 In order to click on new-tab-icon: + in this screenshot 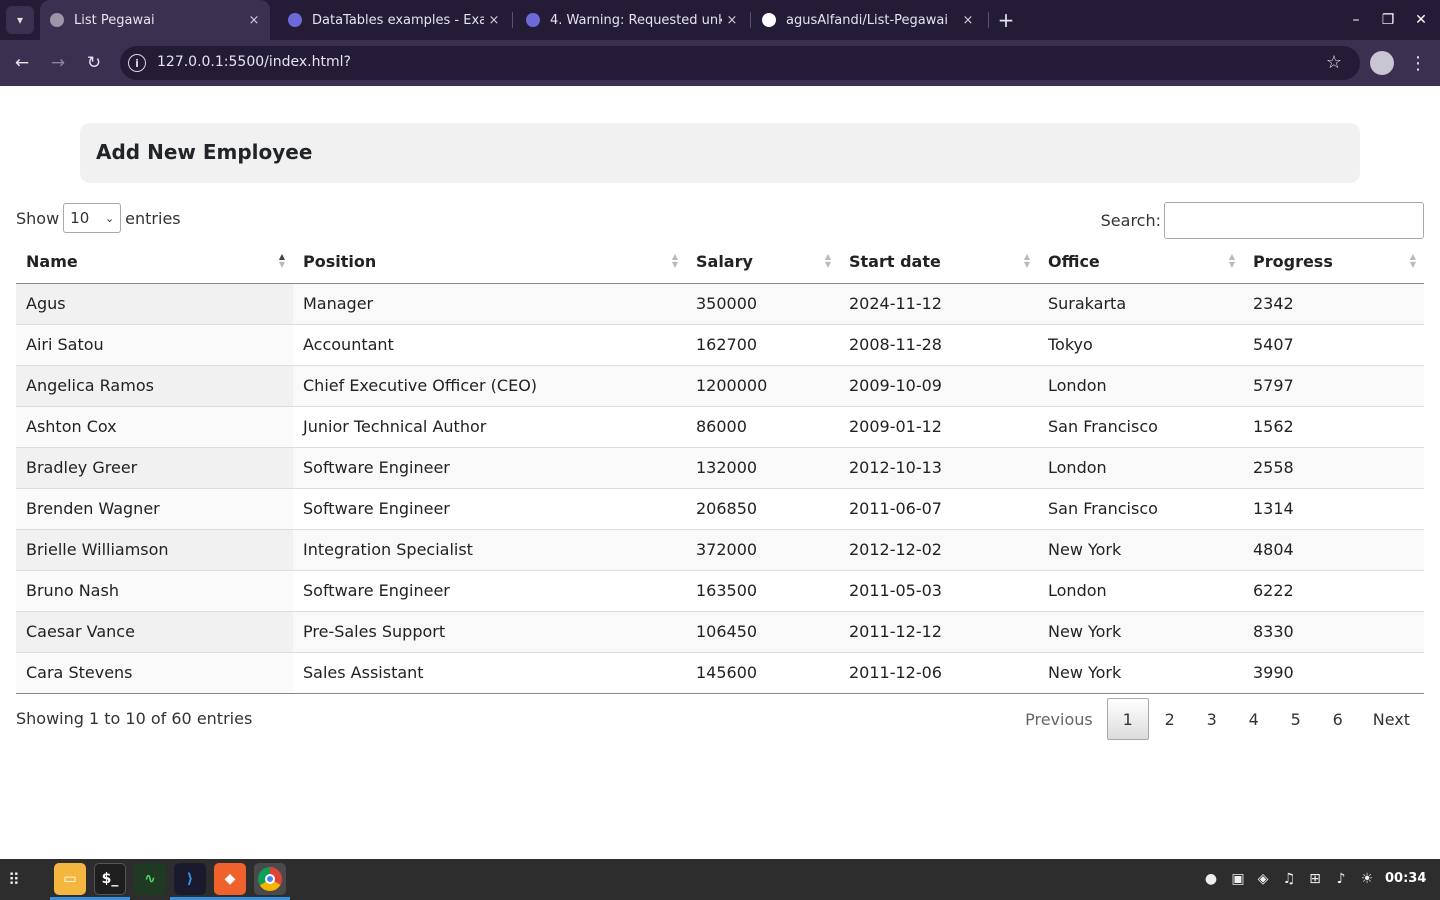, I will do `click(1006, 20)`.